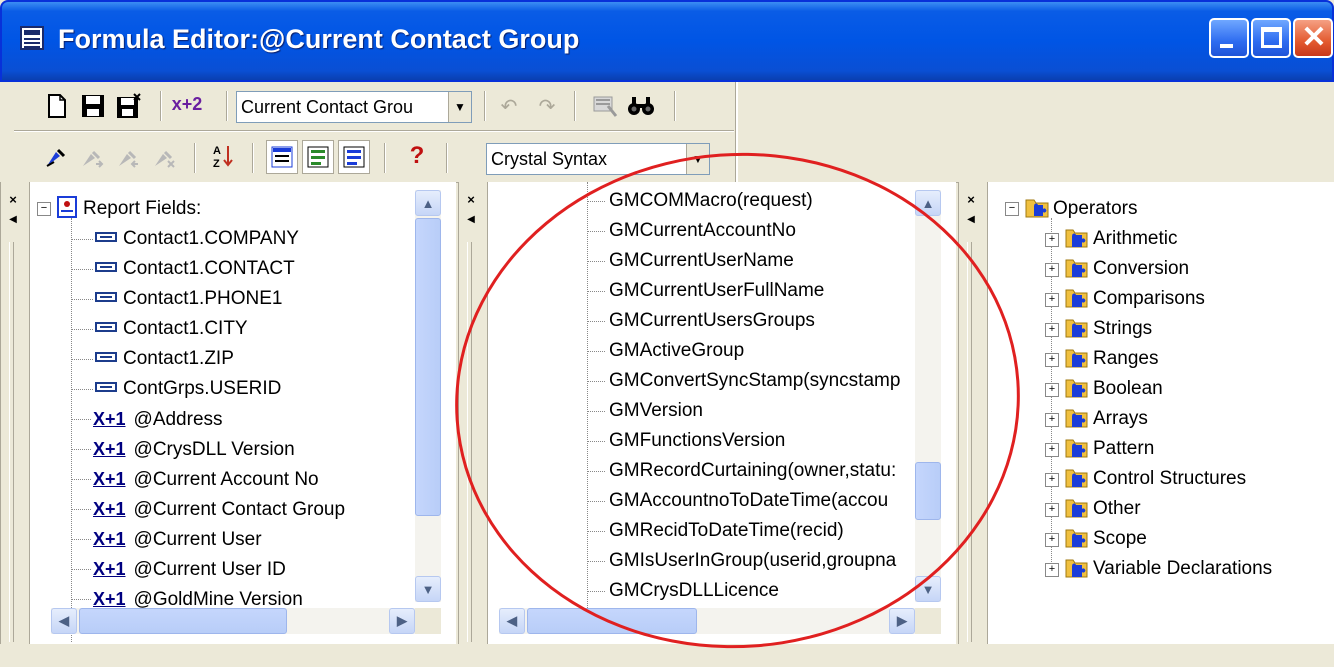 Image resolution: width=1334 pixels, height=667 pixels. I want to click on formula-item: X+1 @Address, so click(158, 419).